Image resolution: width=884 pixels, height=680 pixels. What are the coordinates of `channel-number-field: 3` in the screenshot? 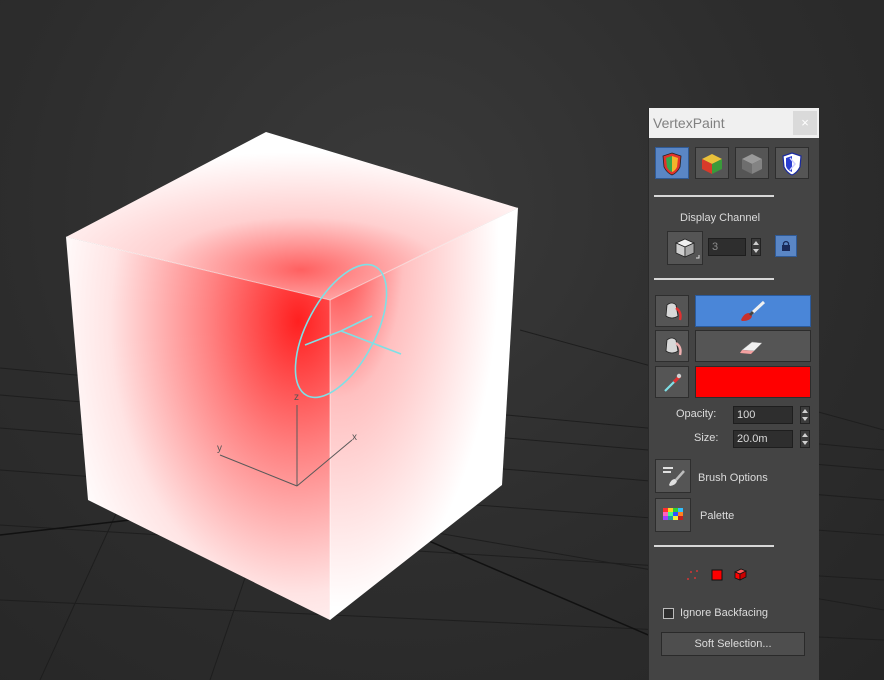 It's located at (727, 247).